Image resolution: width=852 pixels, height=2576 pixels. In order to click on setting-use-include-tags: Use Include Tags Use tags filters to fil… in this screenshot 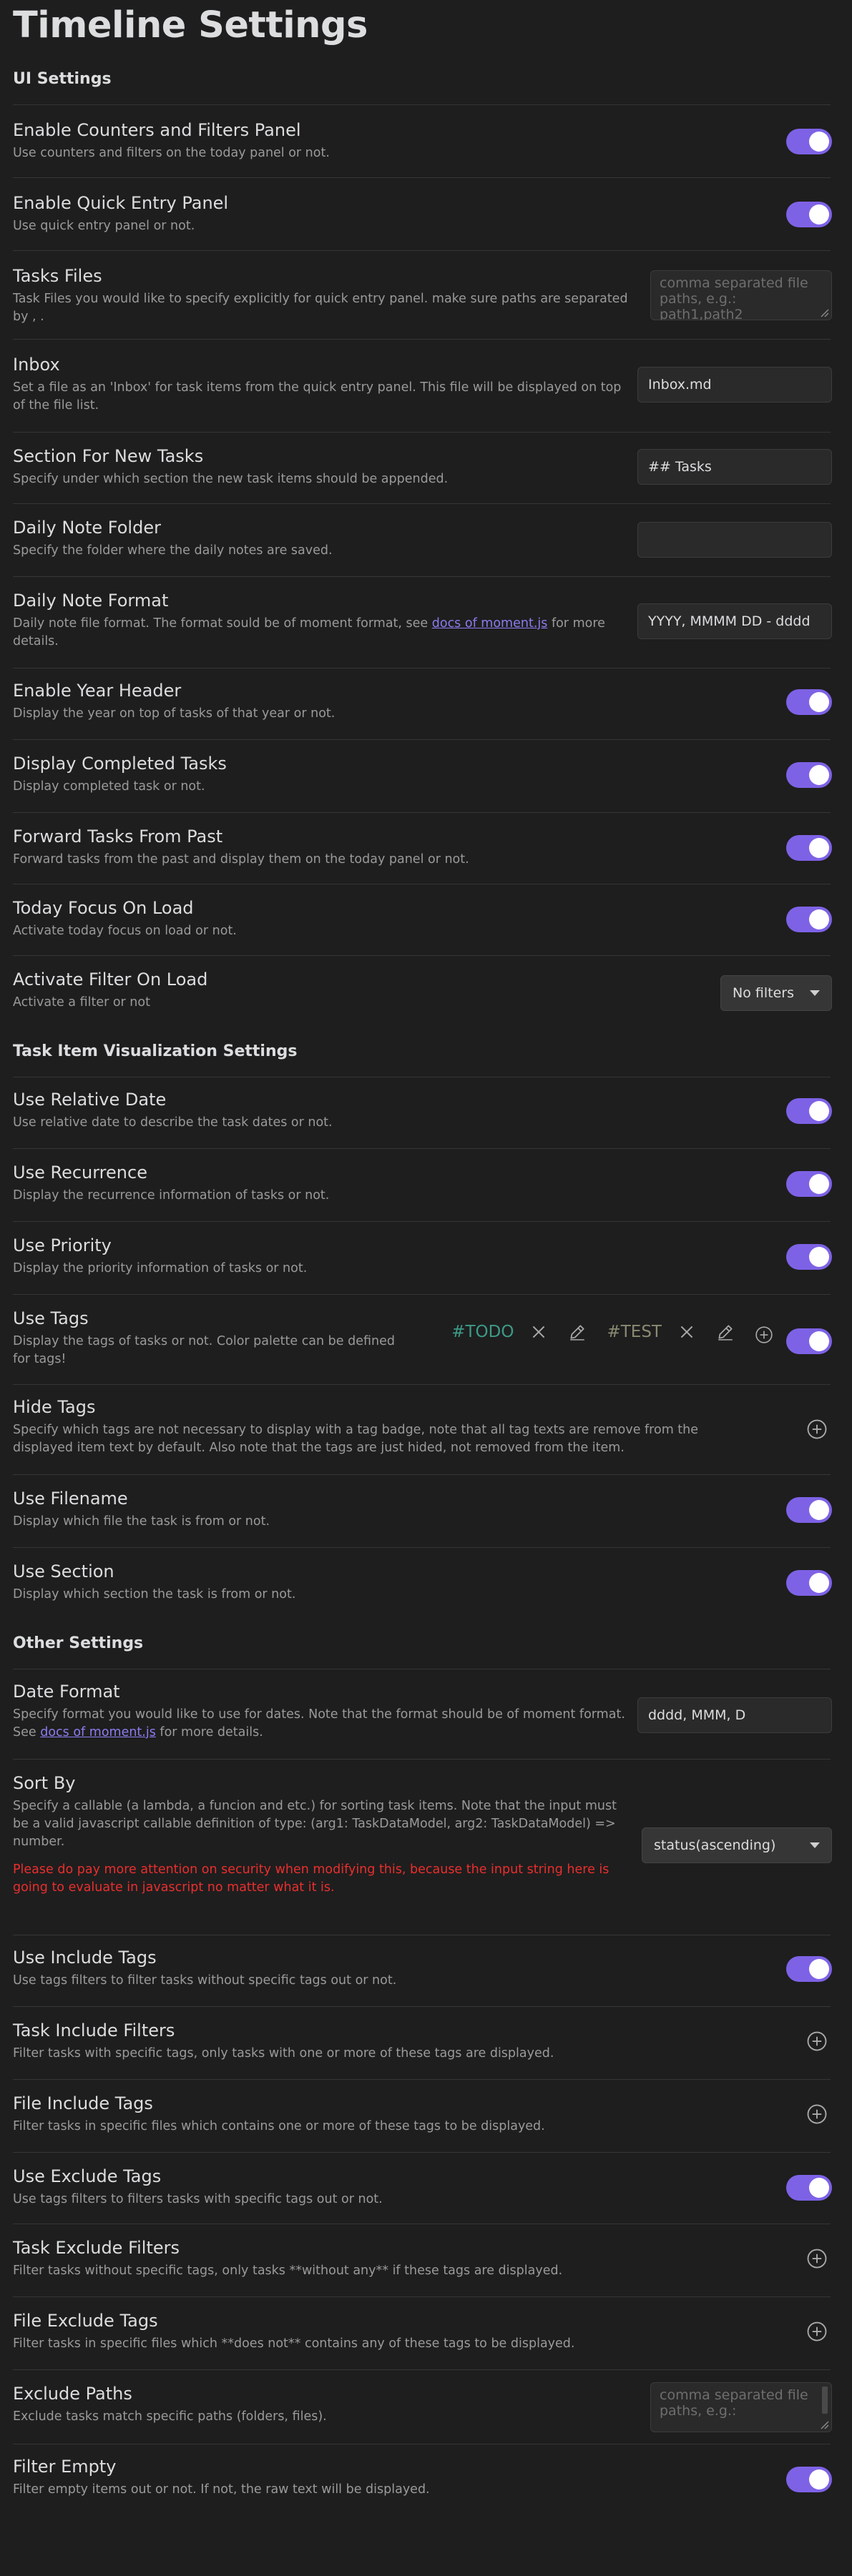, I will do `click(422, 1971)`.